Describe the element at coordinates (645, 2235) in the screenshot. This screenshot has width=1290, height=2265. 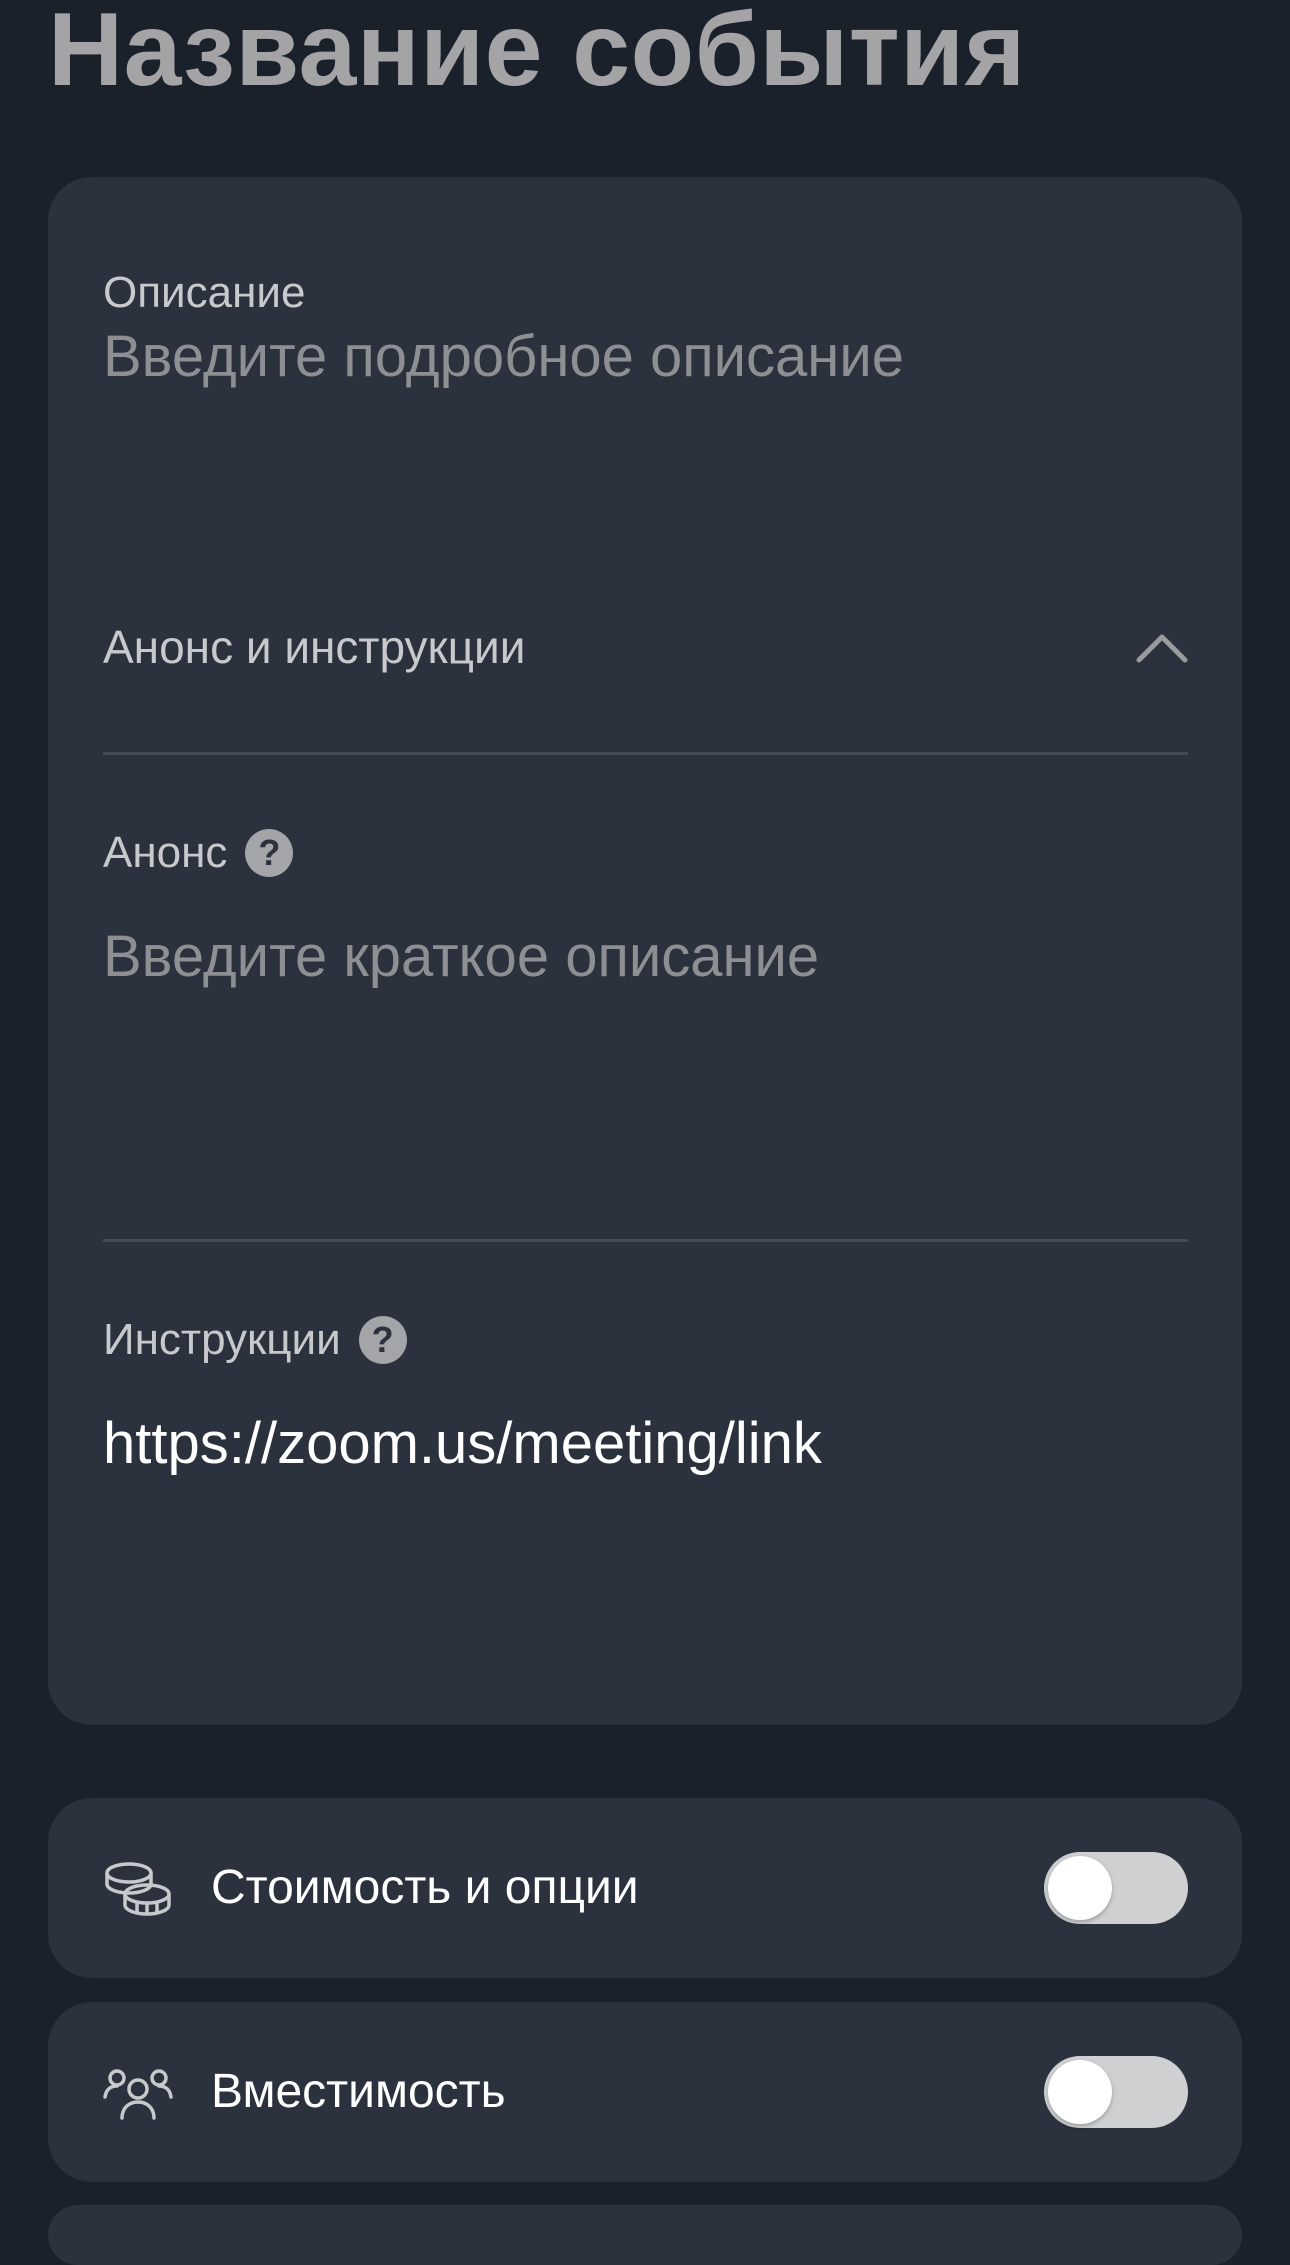
I see `next-card` at that location.